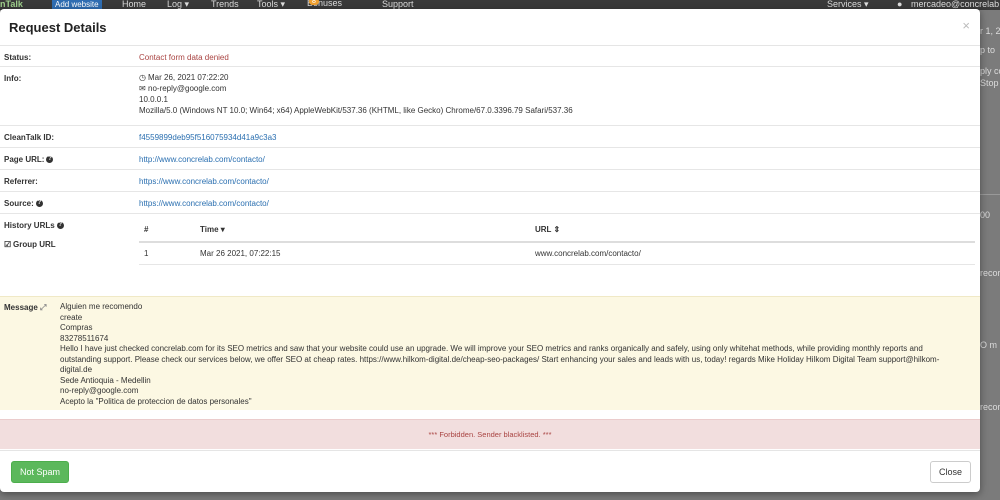 The height and width of the screenshot is (500, 1000). Describe the element at coordinates (988, 50) in the screenshot. I see `bg-text: p to` at that location.